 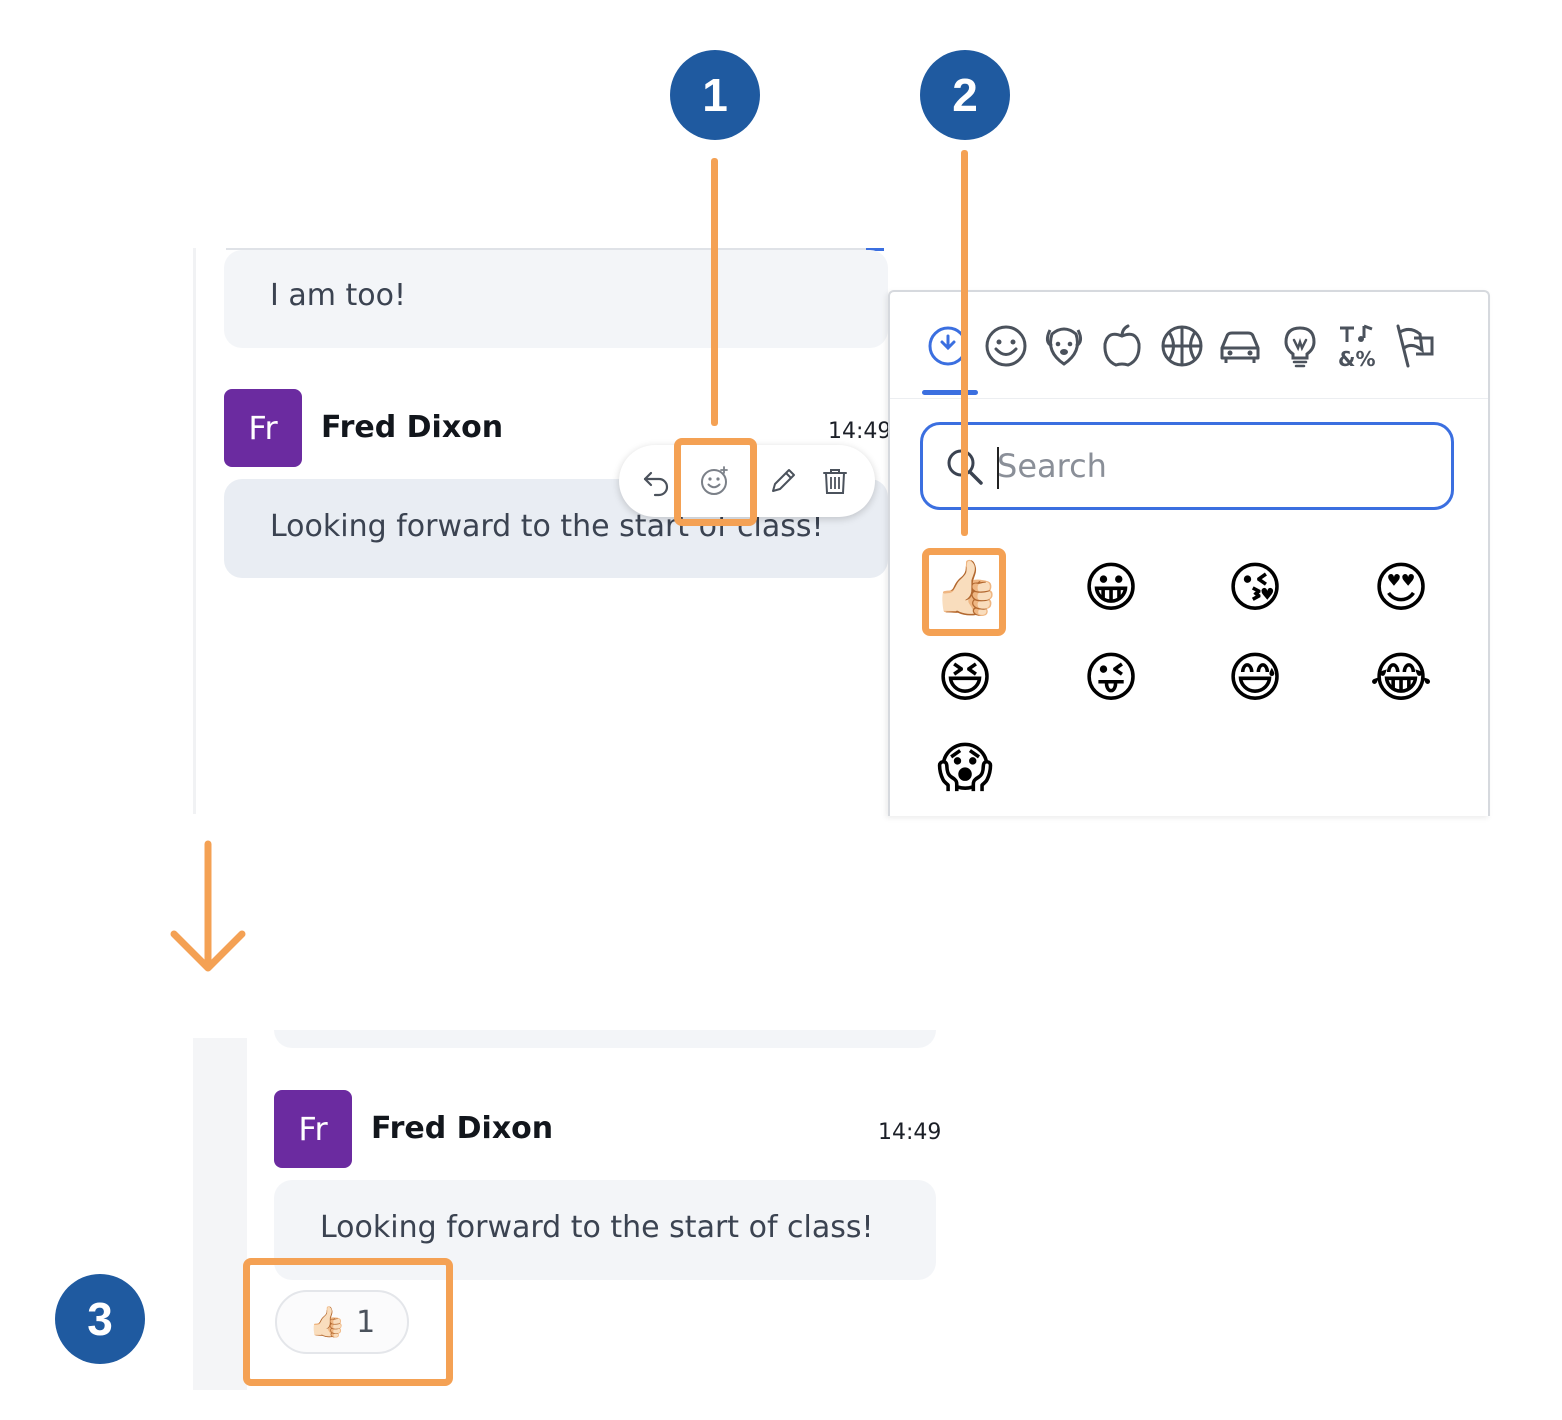 What do you see at coordinates (965, 678) in the screenshot?
I see `emoji-laughing: 😆` at bounding box center [965, 678].